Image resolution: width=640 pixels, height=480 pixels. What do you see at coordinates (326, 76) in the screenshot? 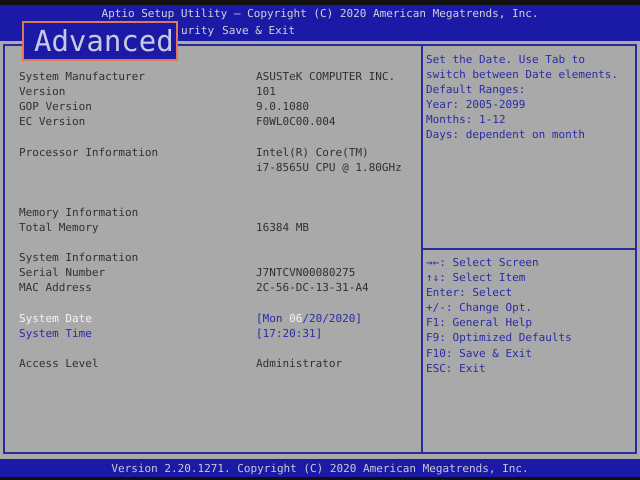
I see `setting-value: ASUSTeK COMPUTER INC.` at bounding box center [326, 76].